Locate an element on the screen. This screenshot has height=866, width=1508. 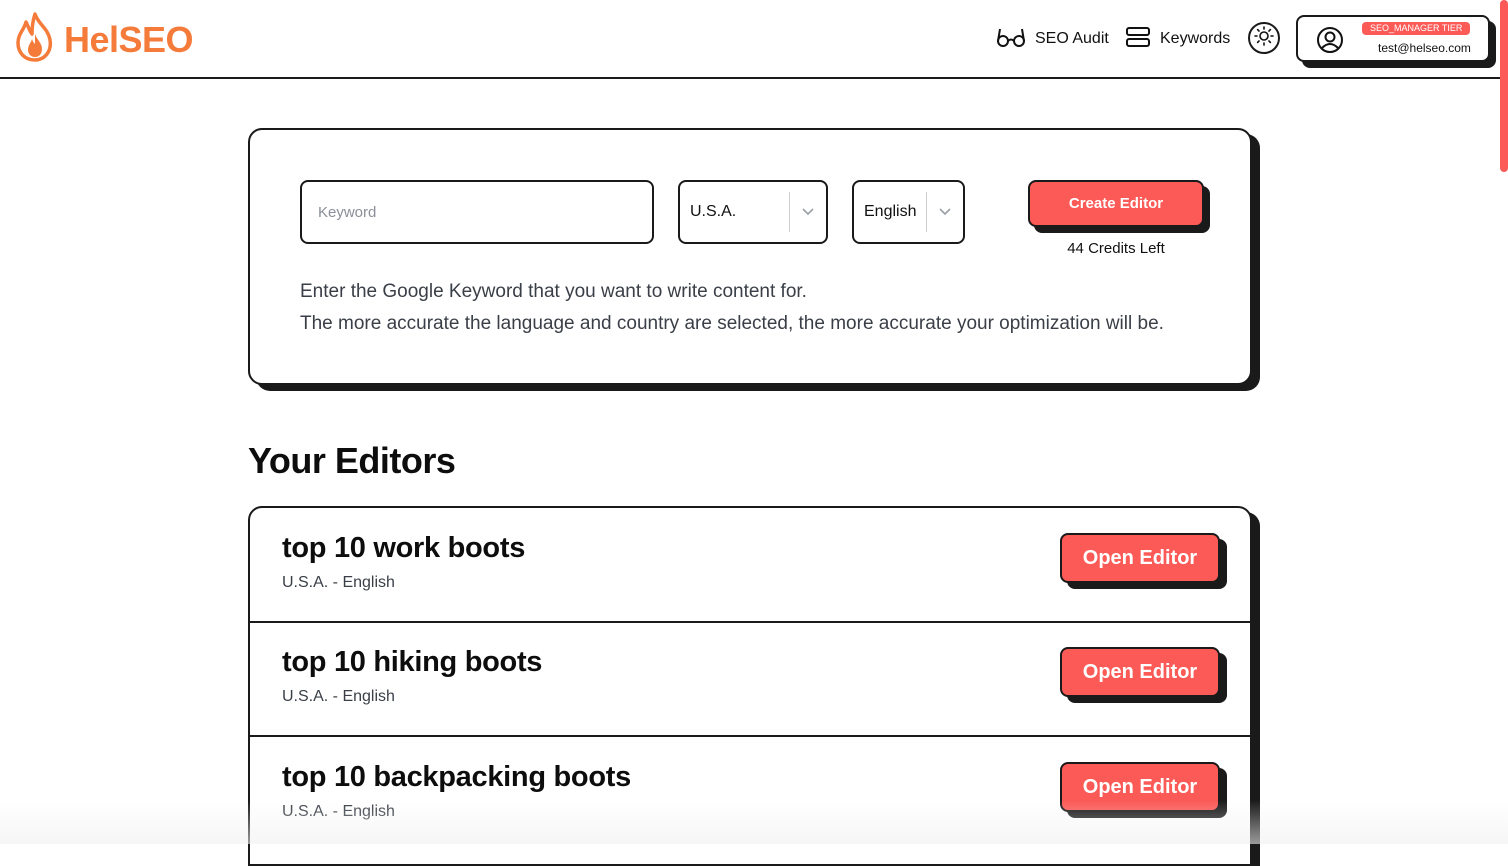
account-menu-button: SEO_MANAGER TIER test@helseo.com is located at coordinates (1393, 38).